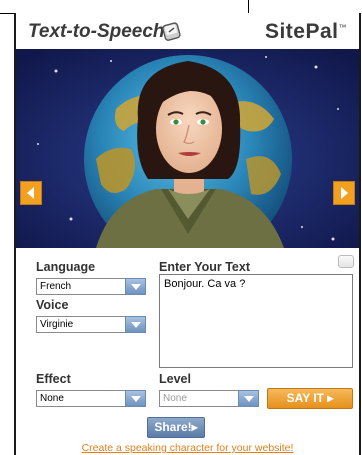 Image resolution: width=362 pixels, height=455 pixels. Describe the element at coordinates (175, 398) in the screenshot. I see `level-value: None` at that location.